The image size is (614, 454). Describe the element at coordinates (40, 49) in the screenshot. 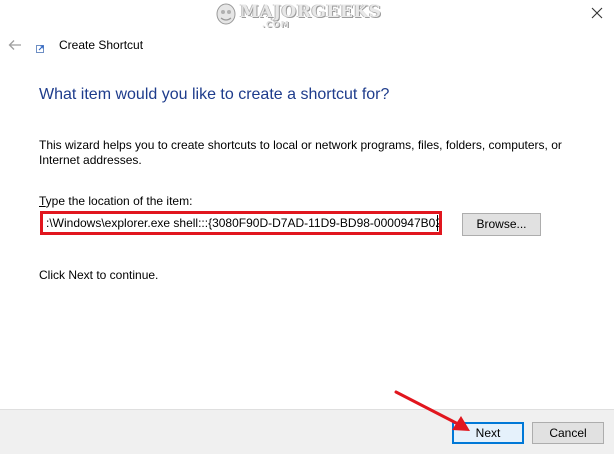

I see `shortcut-app-icon` at that location.